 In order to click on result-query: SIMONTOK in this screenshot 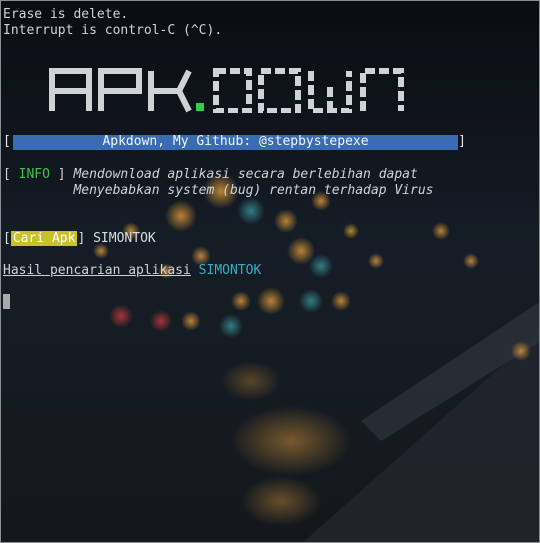, I will do `click(230, 270)`.